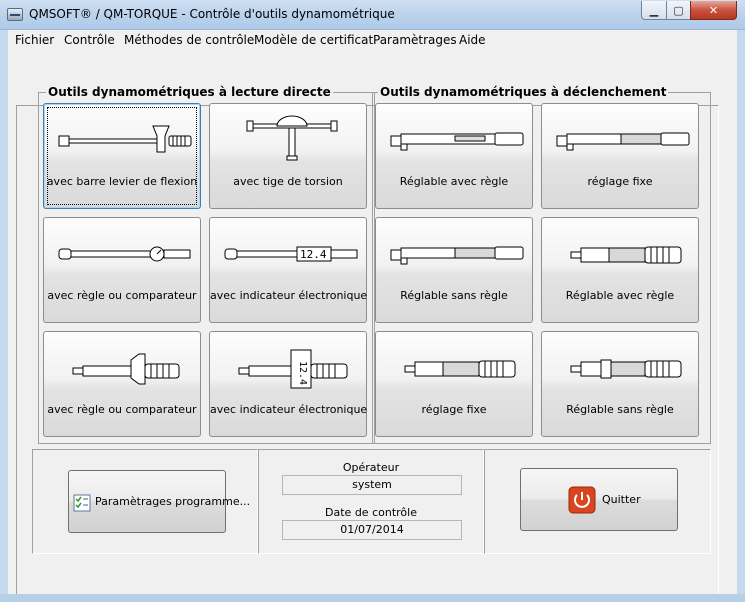 This screenshot has height=602, width=745. Describe the element at coordinates (15, 14) in the screenshot. I see `app-icon` at that location.